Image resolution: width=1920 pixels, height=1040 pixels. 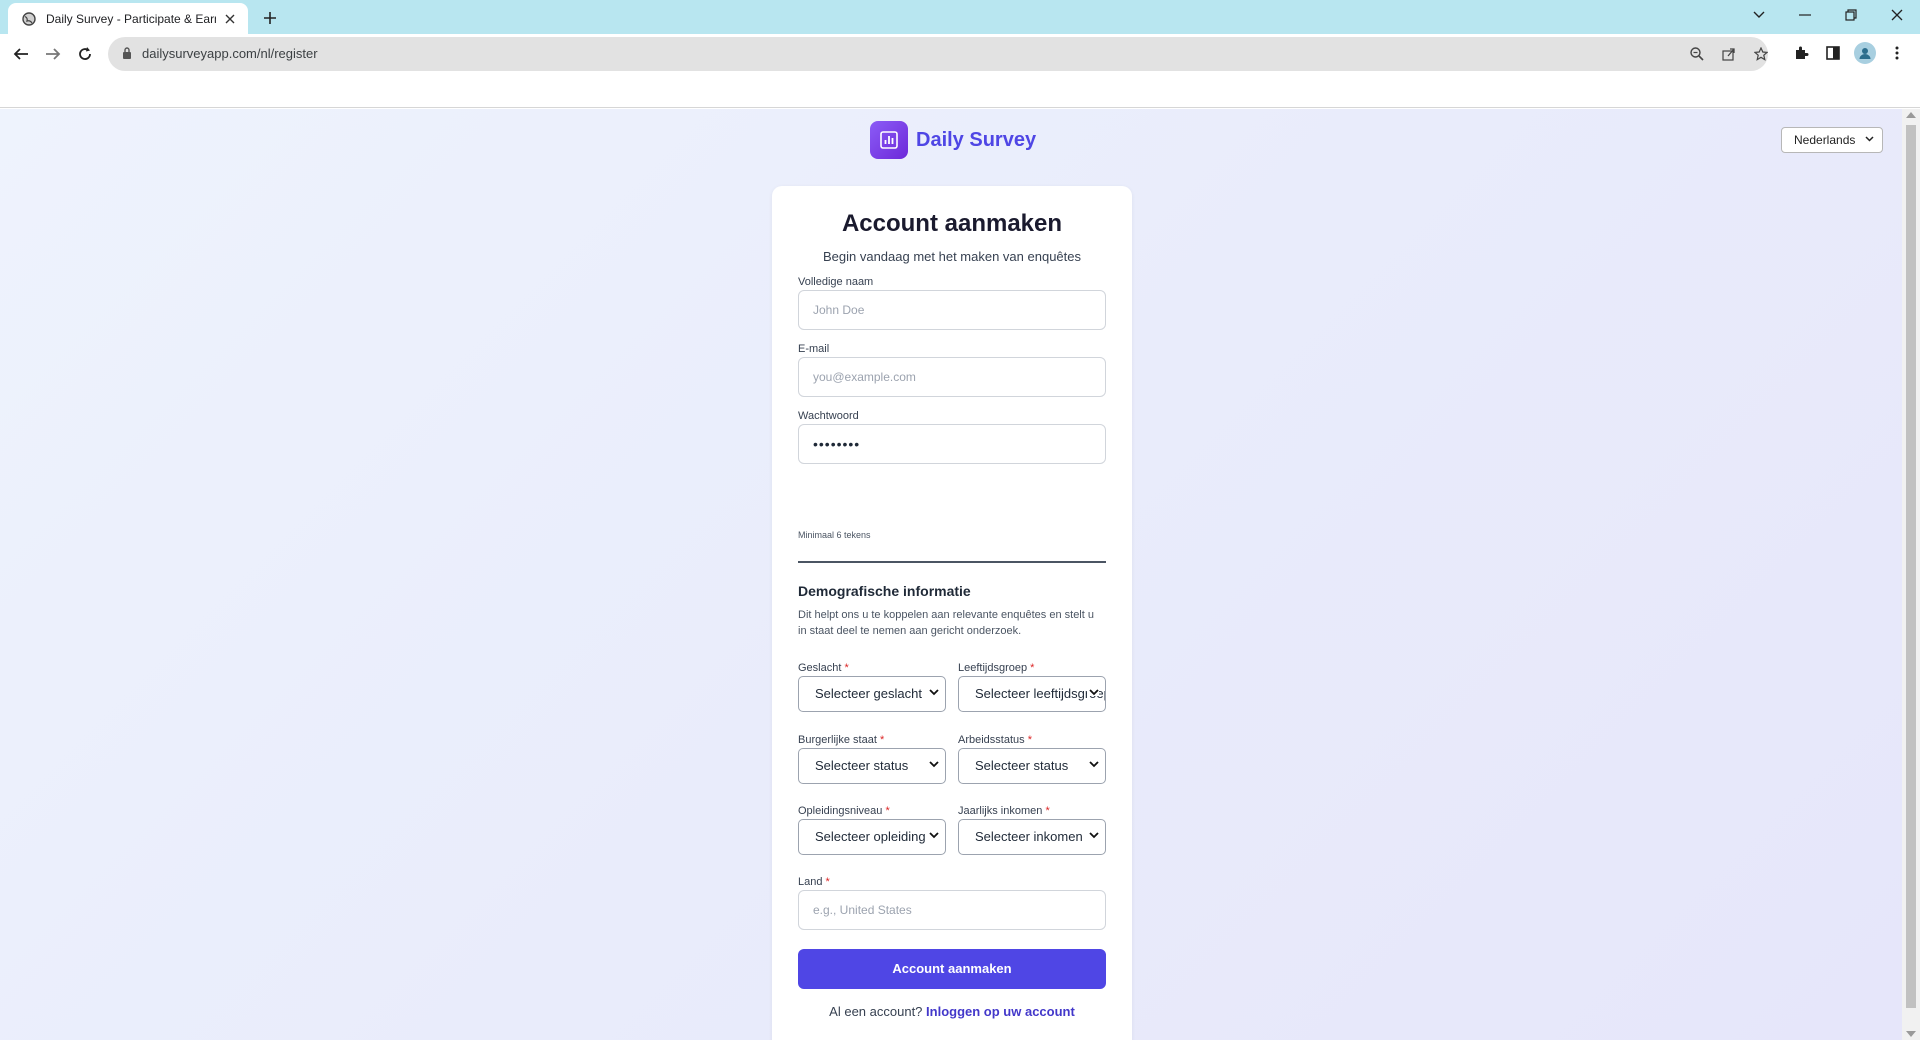 I want to click on login-prompt-text: Al een account?, so click(x=876, y=1011).